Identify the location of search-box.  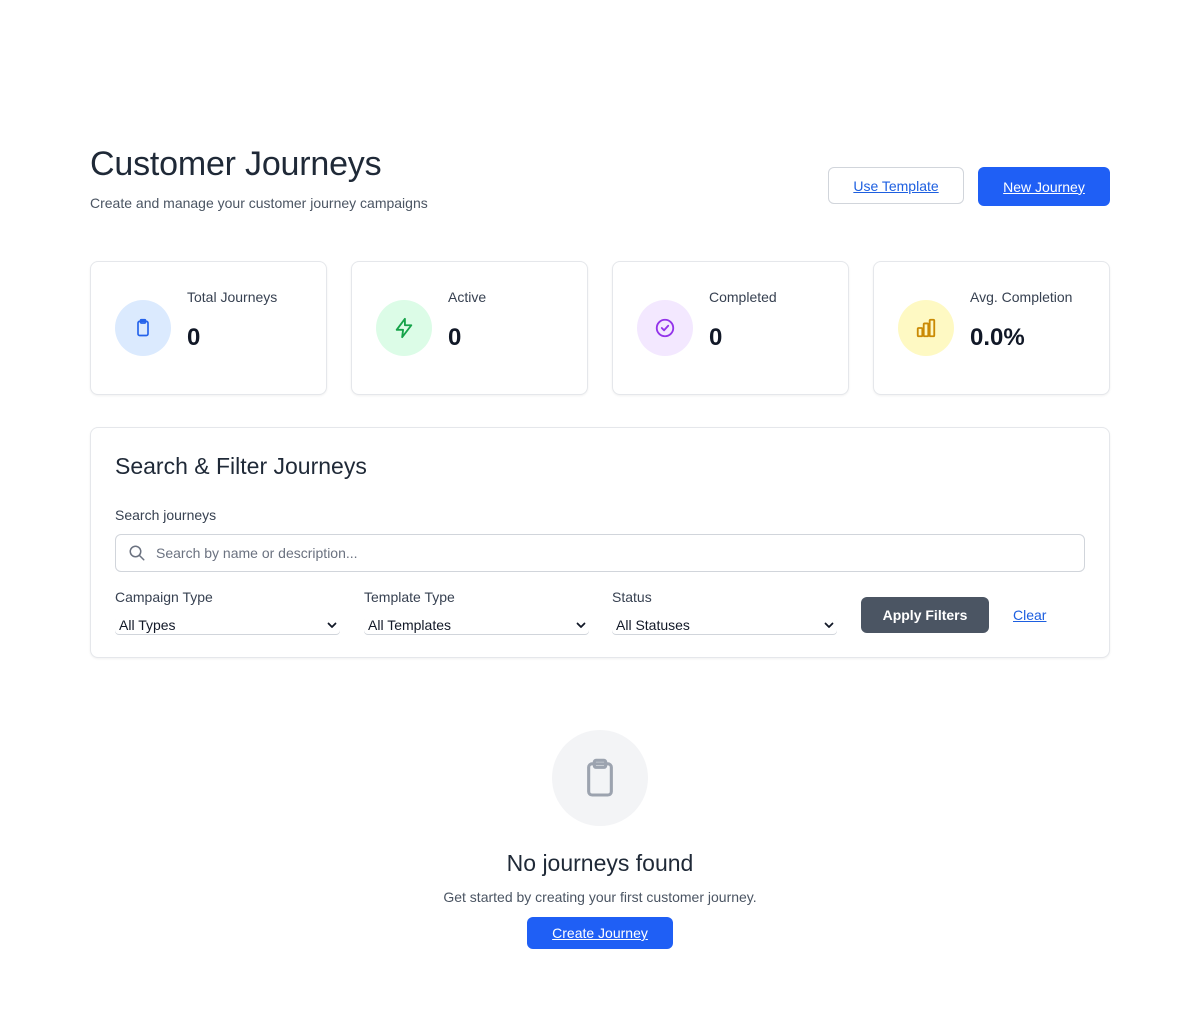
(600, 553).